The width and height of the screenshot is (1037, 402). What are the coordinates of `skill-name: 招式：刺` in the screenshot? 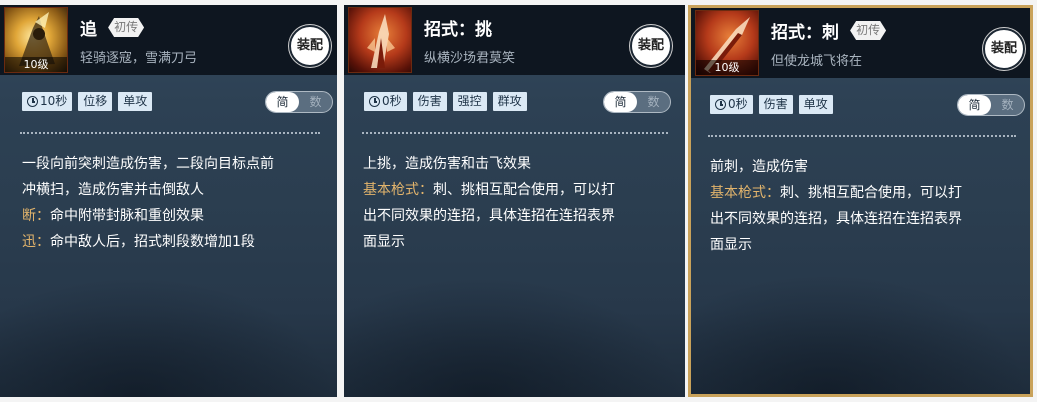 It's located at (805, 33).